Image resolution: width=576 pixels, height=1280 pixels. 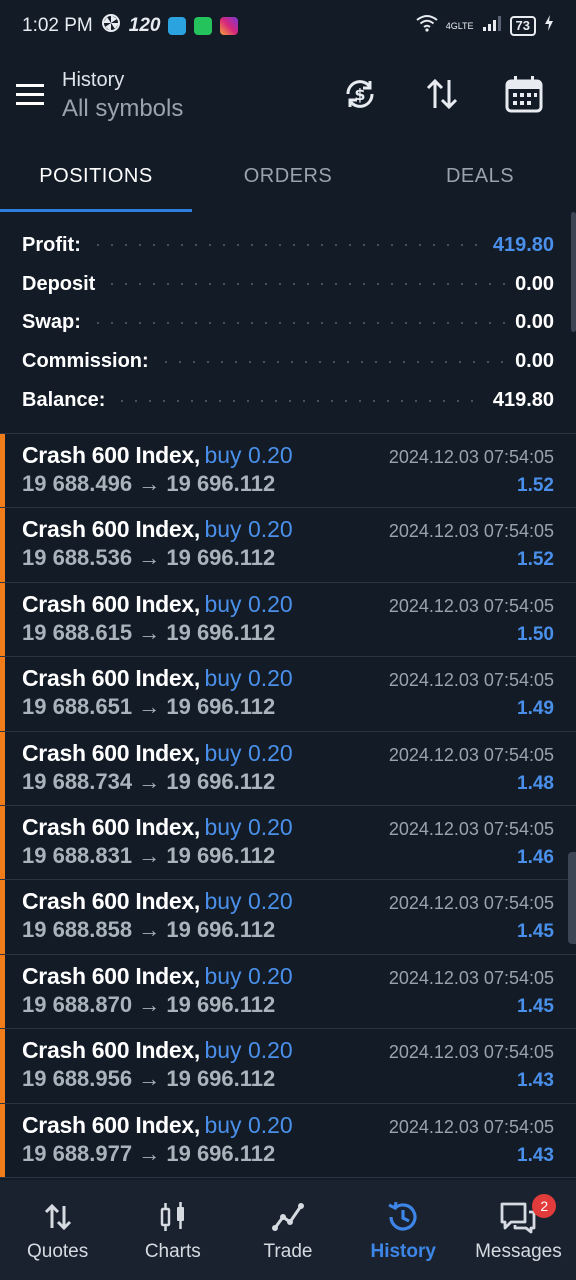 I want to click on nav-label: Trade, so click(x=288, y=1251).